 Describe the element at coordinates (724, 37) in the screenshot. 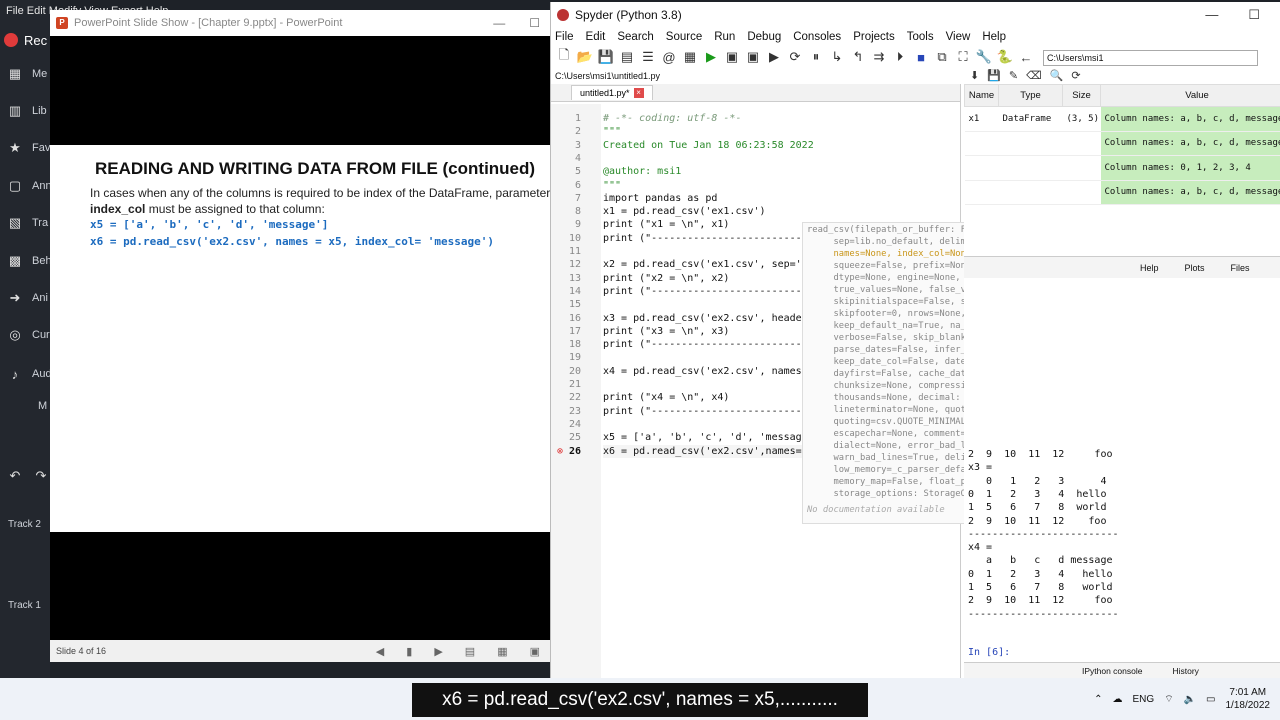

I see `menu-run: Run` at that location.